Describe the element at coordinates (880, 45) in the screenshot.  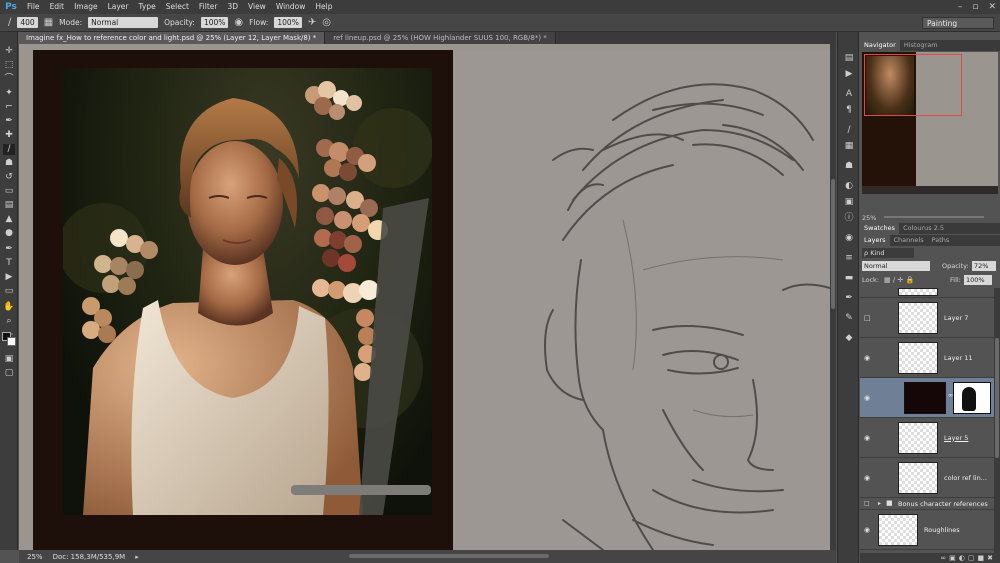
I see `tab-navigator: Navigator` at that location.